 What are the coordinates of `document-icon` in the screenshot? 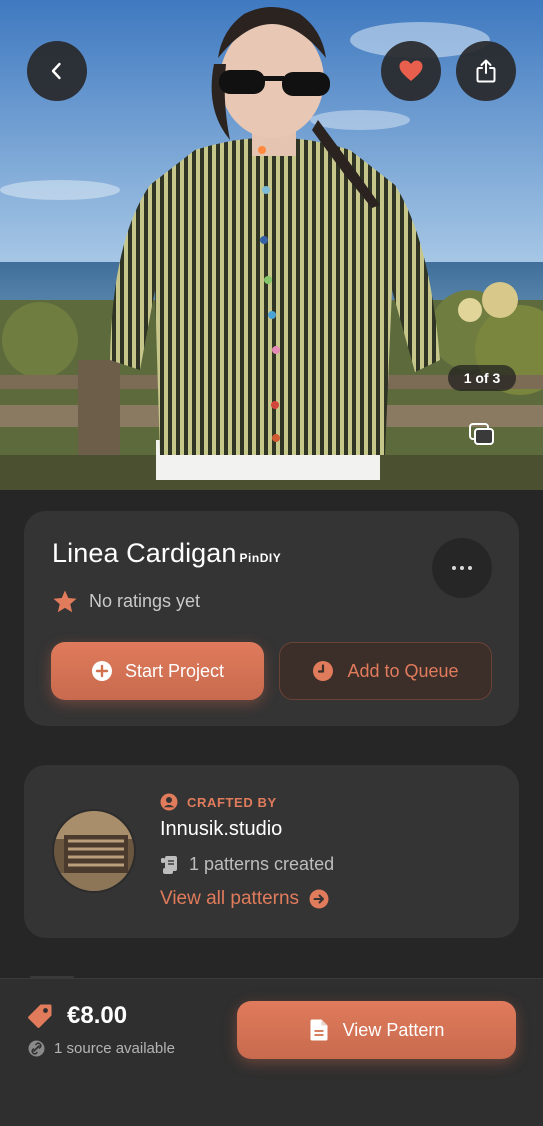 It's located at (319, 1030).